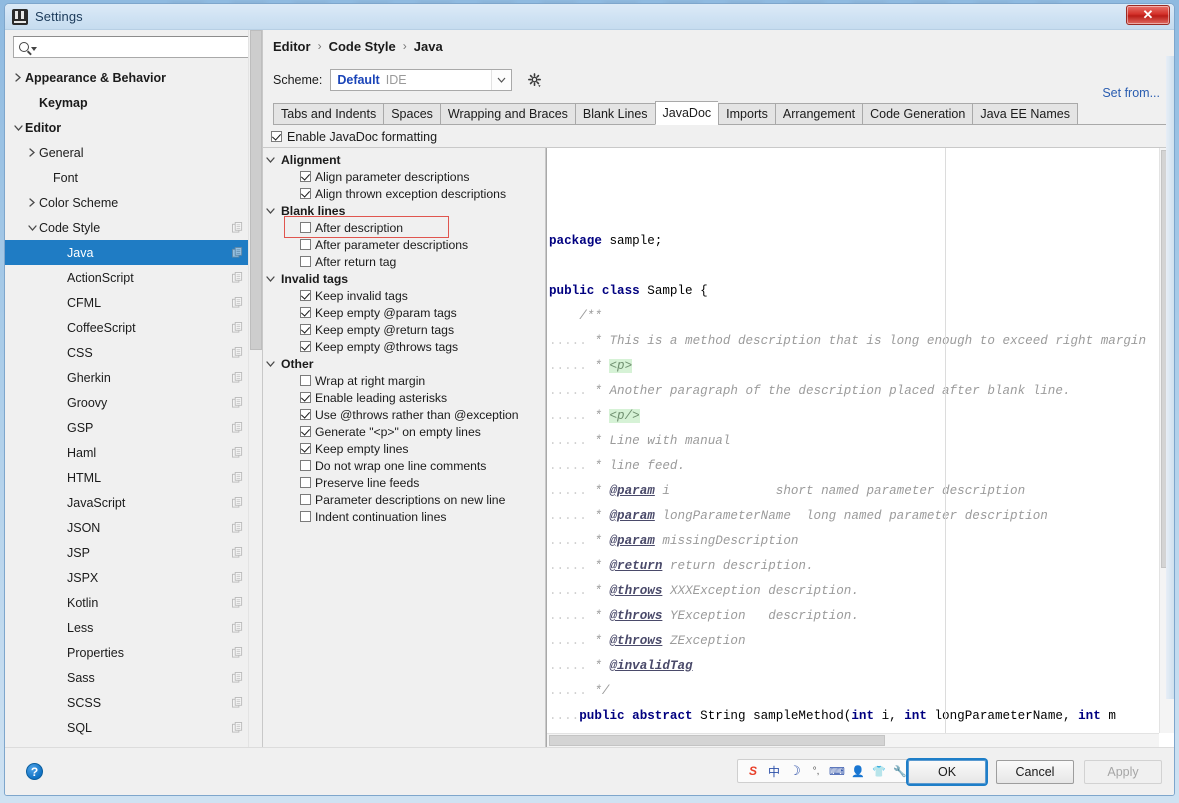  What do you see at coordinates (133, 177) in the screenshot?
I see `sidebar-item-font: Font` at bounding box center [133, 177].